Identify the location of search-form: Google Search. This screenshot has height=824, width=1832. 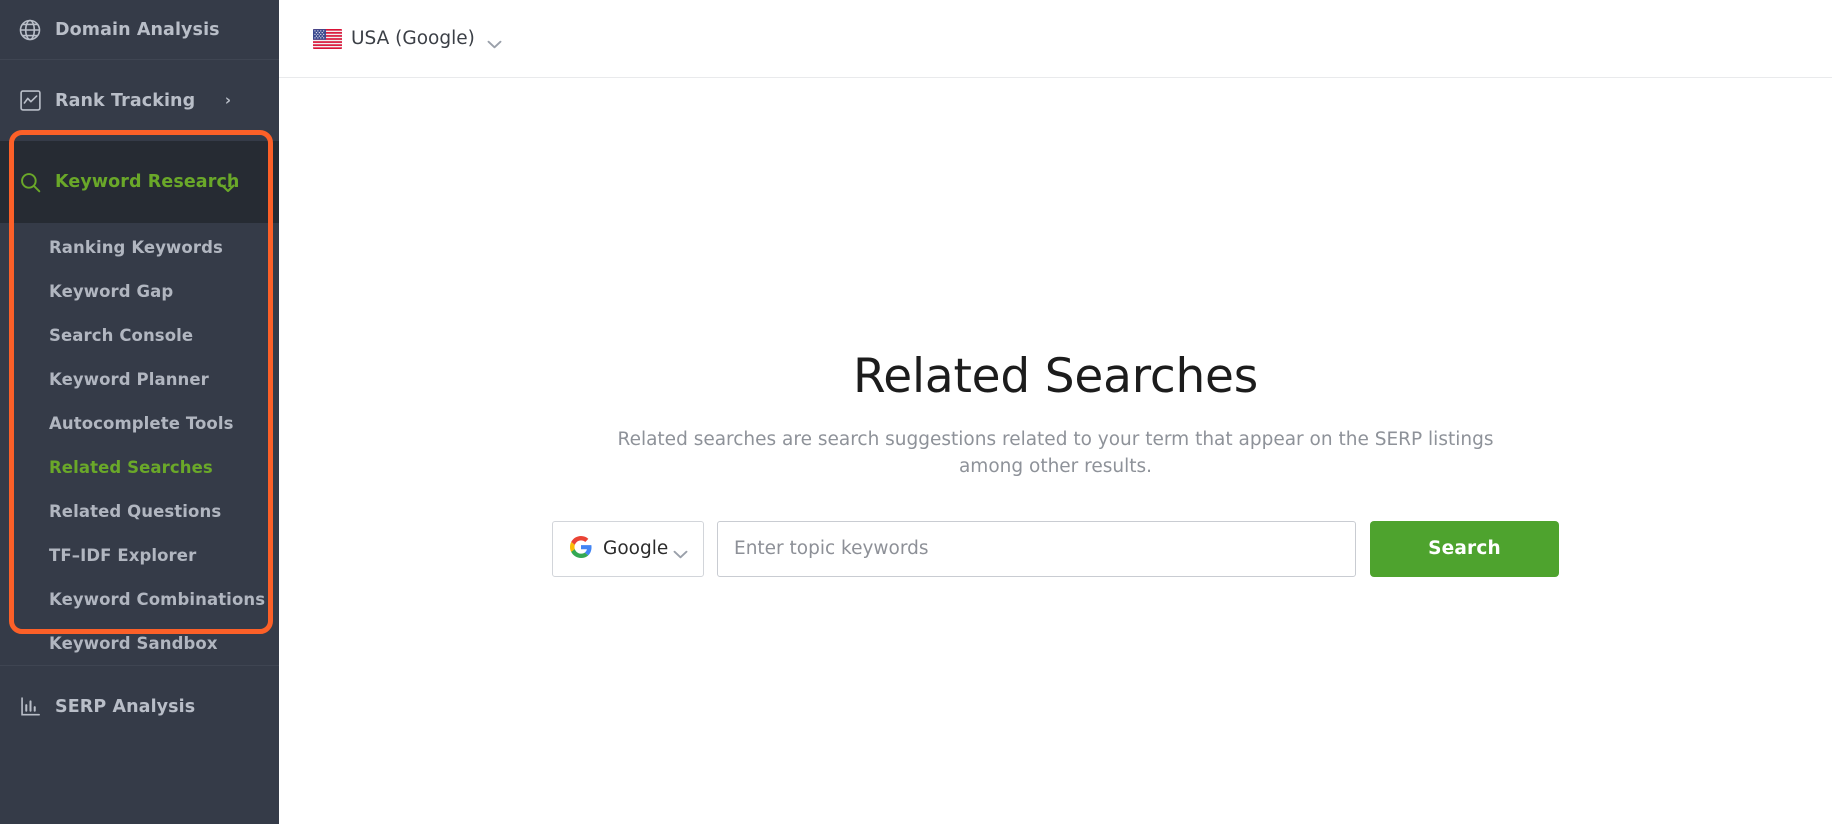
(1055, 548).